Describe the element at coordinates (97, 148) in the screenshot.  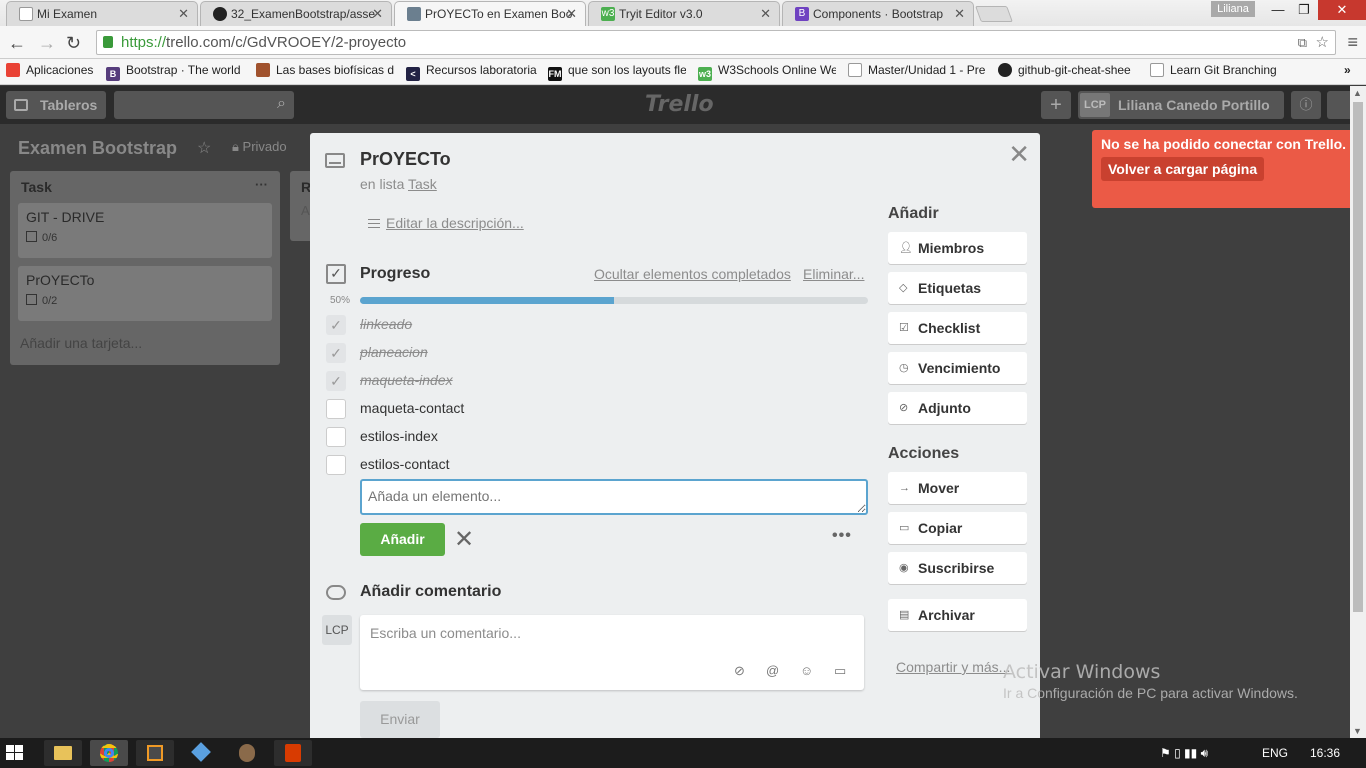
I see `board-title: Examen Bootstrap` at that location.